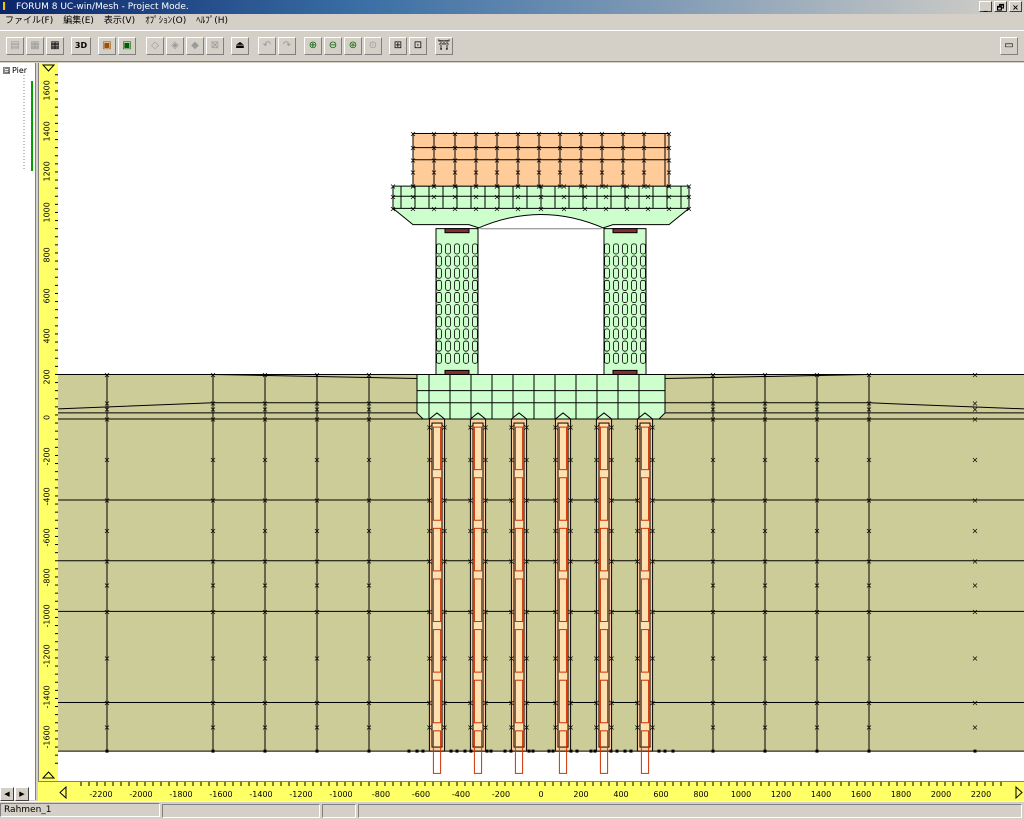 This screenshot has height=819, width=1024. What do you see at coordinates (581, 794) in the screenshot?
I see `x-axis-label: 200` at bounding box center [581, 794].